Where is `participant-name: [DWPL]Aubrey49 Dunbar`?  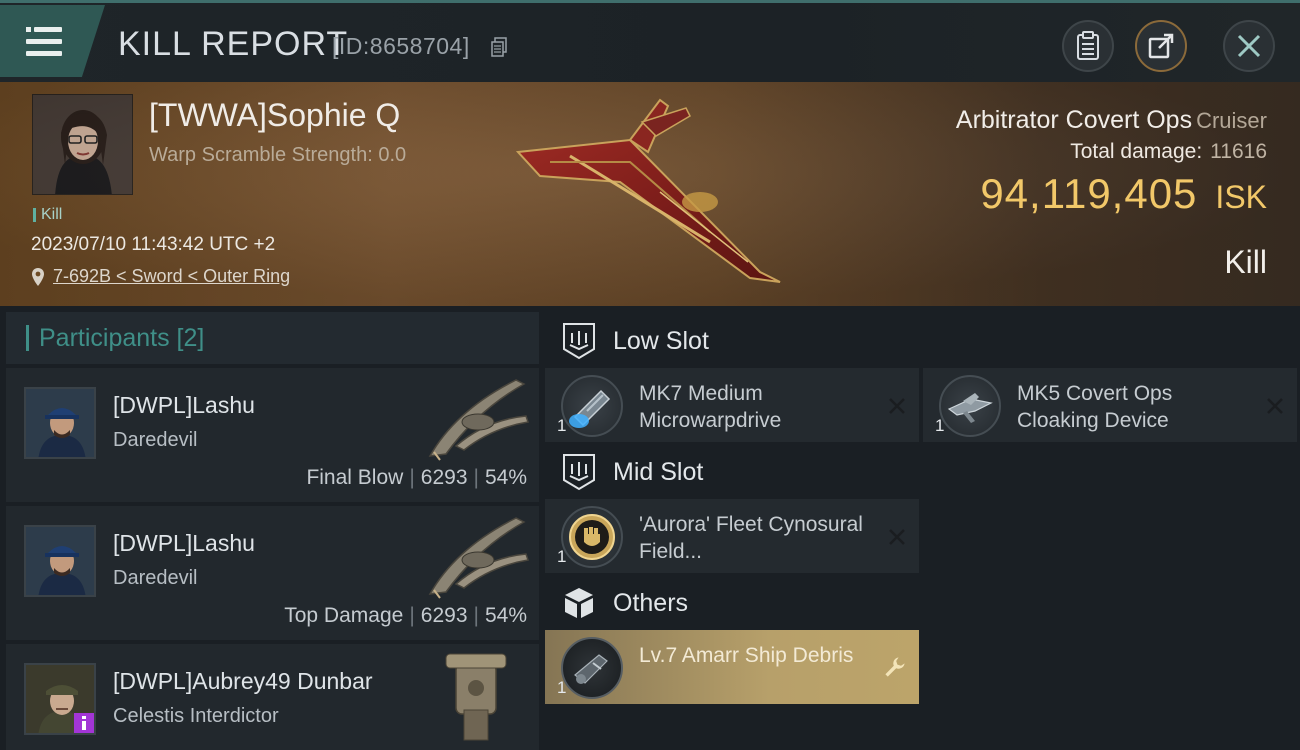 participant-name: [DWPL]Aubrey49 Dunbar is located at coordinates (243, 681).